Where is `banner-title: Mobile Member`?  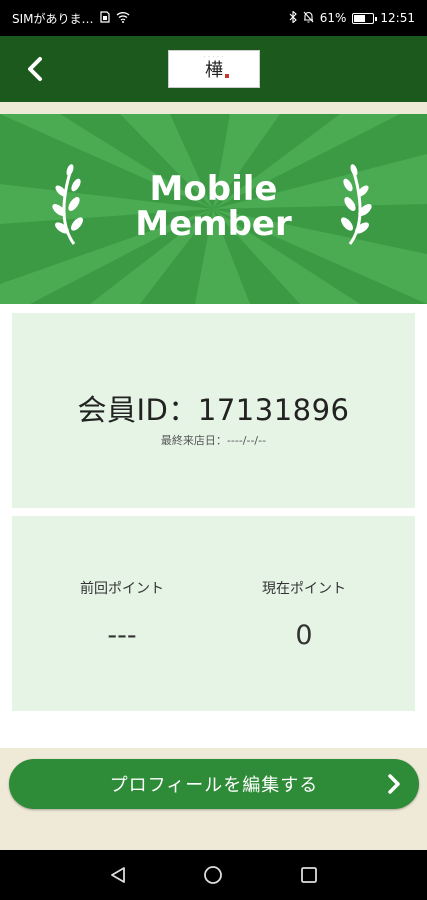 banner-title: Mobile Member is located at coordinates (213, 207).